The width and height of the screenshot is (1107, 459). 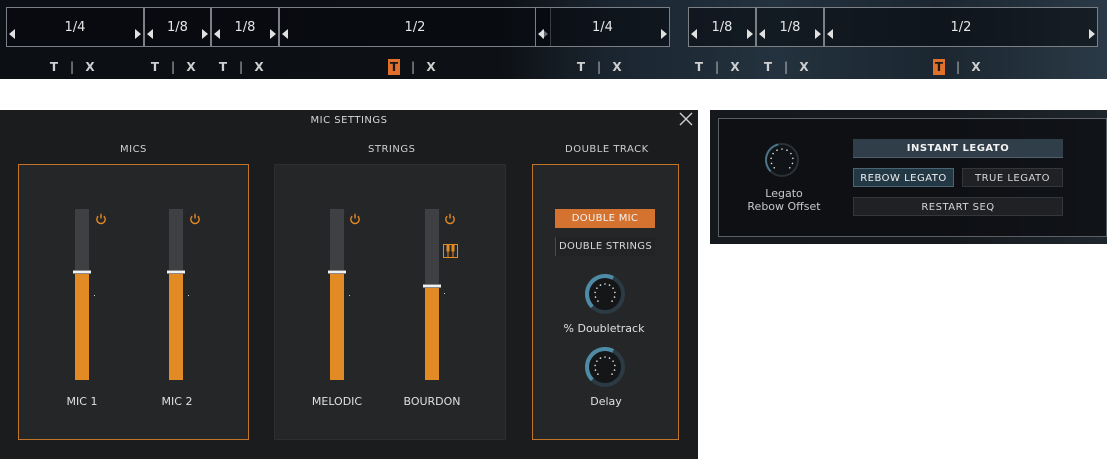 I want to click on channel-label: BOURDON, so click(x=432, y=401).